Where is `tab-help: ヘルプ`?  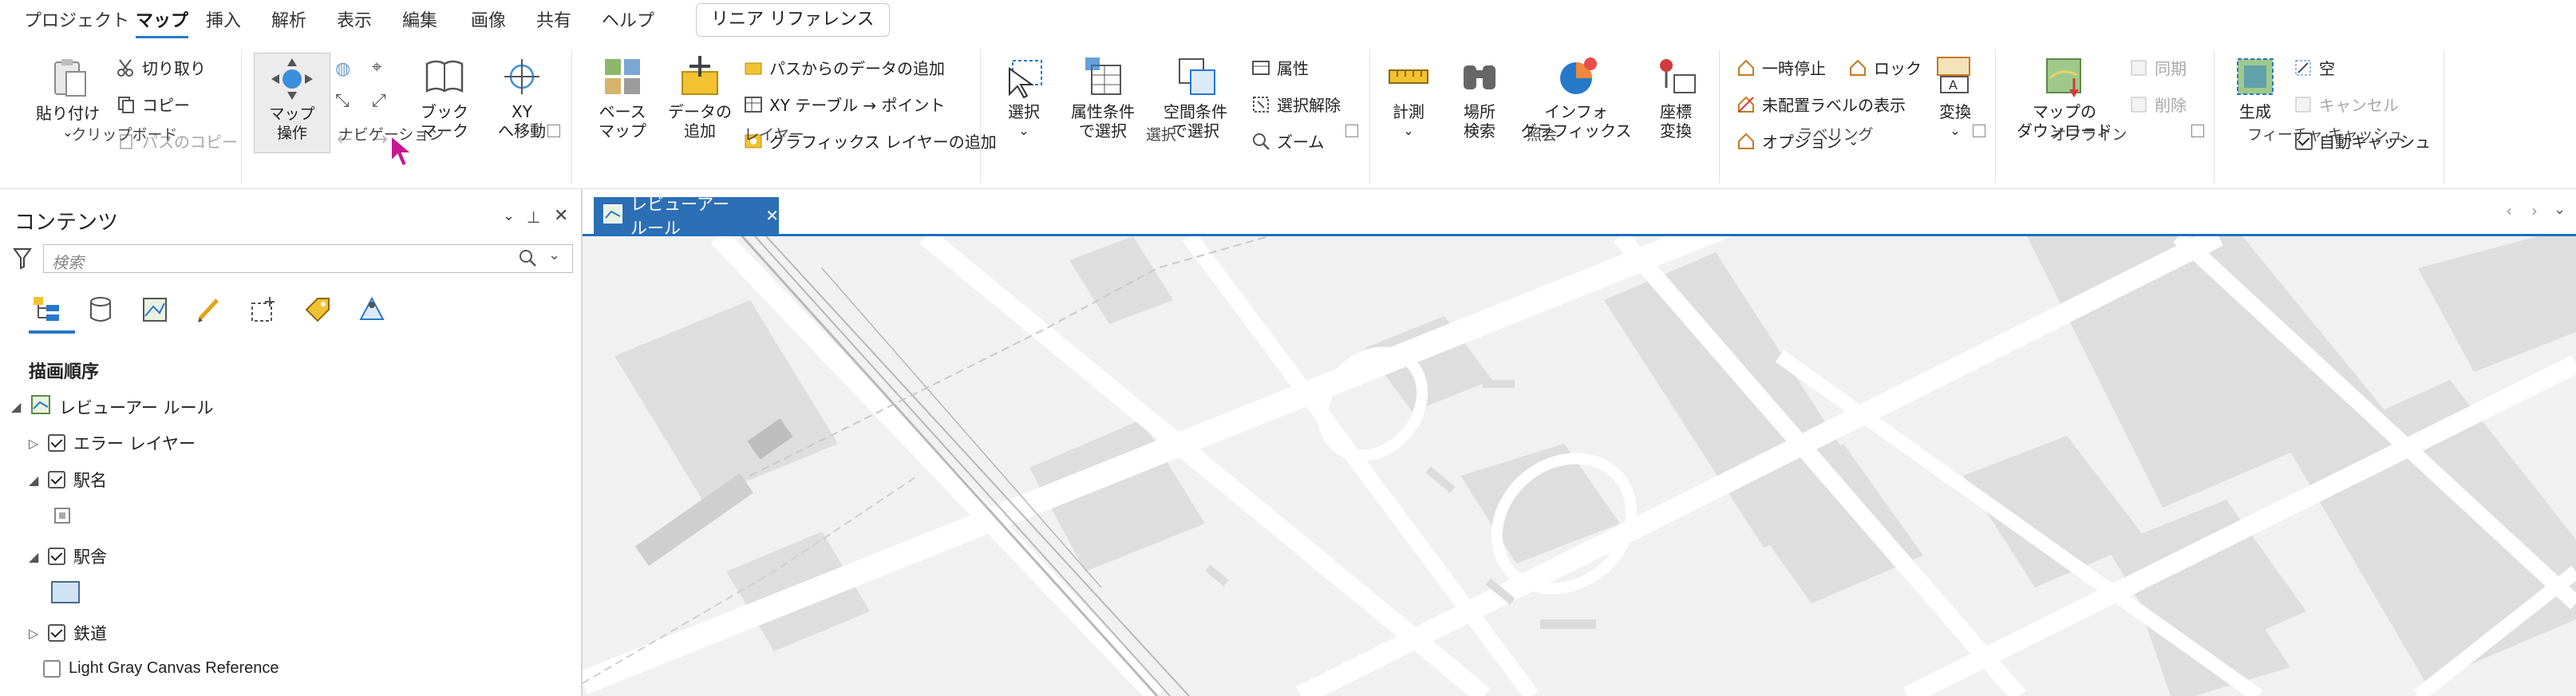
tab-help: ヘルプ is located at coordinates (628, 19).